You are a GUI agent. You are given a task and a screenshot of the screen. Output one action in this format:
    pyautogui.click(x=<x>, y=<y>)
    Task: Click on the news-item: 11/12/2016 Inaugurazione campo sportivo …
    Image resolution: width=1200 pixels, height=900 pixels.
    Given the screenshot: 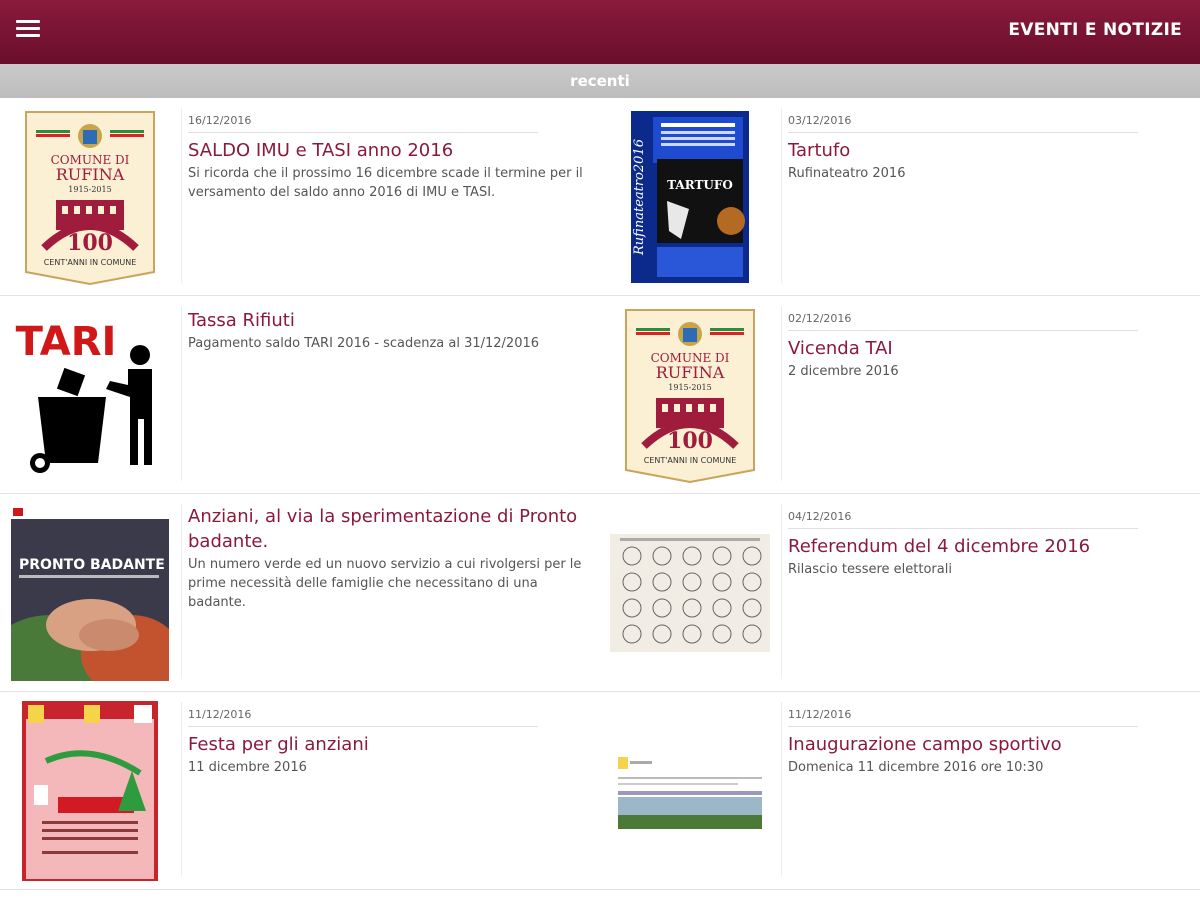 What is the action you would take?
    pyautogui.click(x=900, y=790)
    